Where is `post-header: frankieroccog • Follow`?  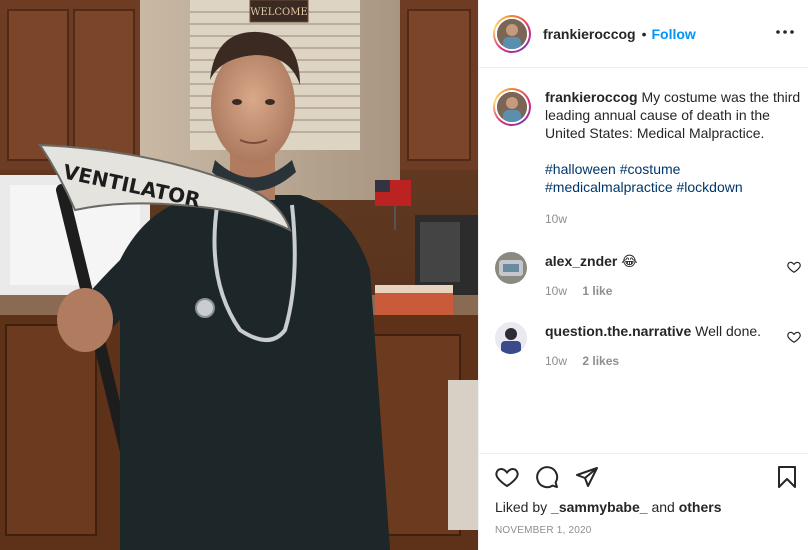 post-header: frankieroccog • Follow is located at coordinates (643, 34).